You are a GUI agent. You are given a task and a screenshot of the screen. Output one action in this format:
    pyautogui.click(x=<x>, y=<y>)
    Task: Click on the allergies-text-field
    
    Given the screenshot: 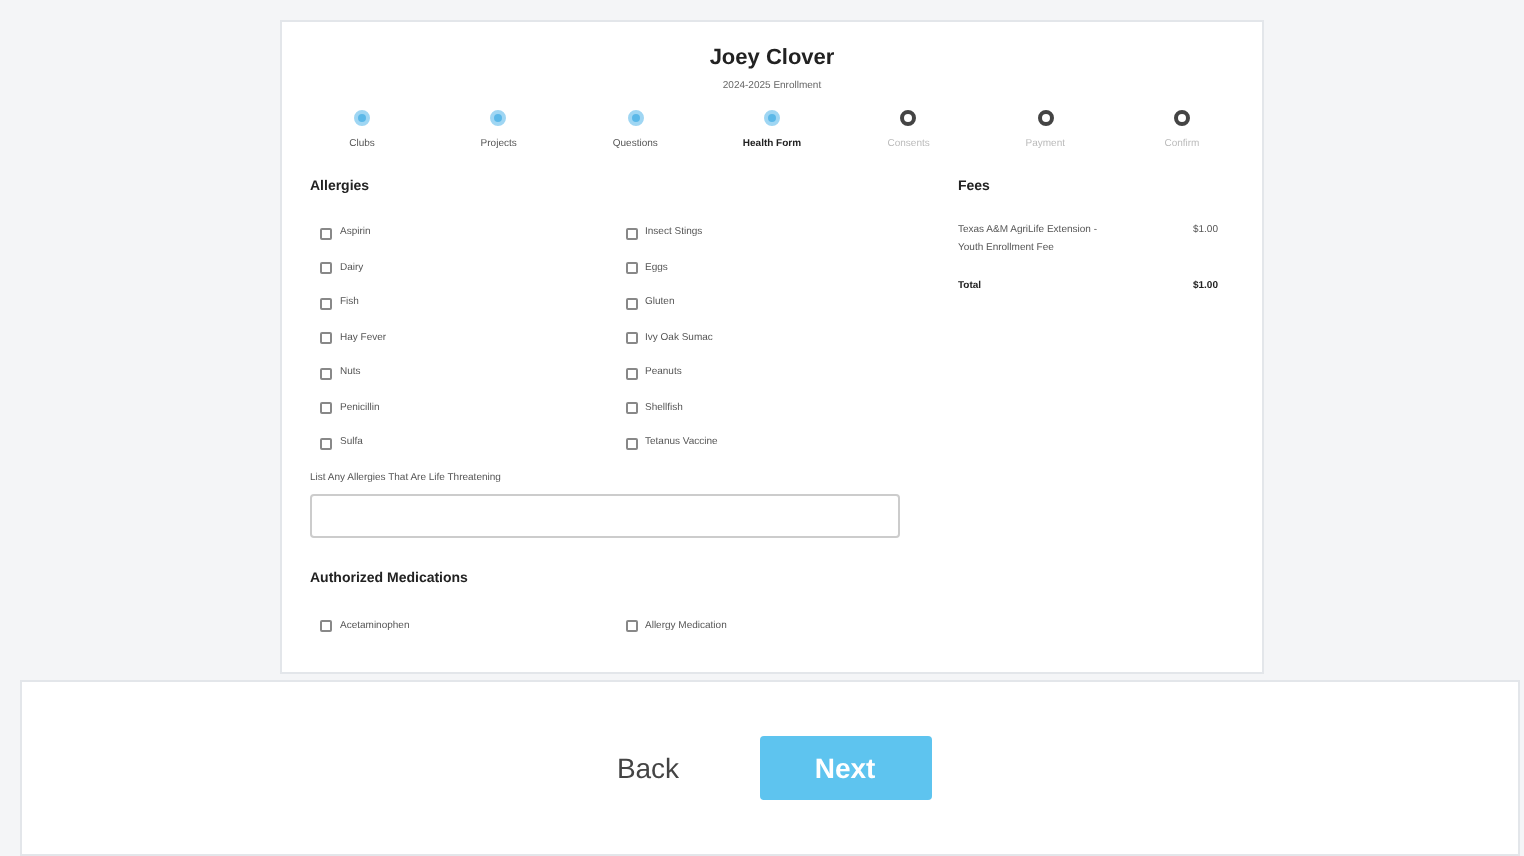 What is the action you would take?
    pyautogui.click(x=605, y=516)
    